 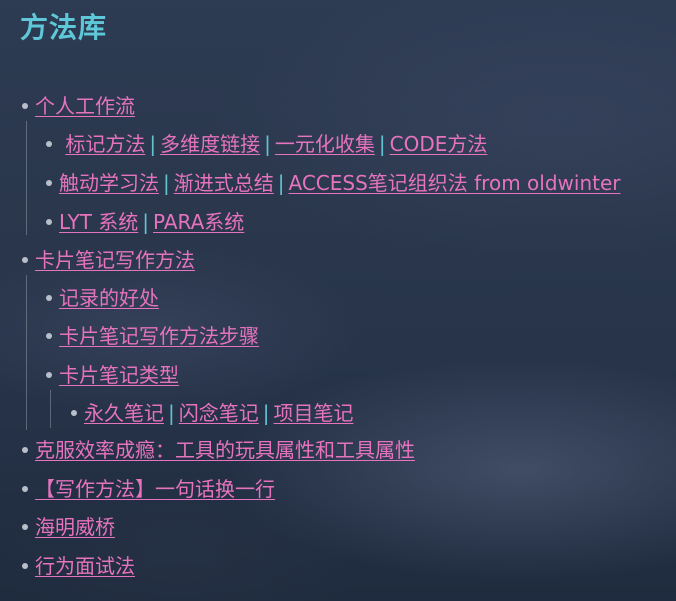 What do you see at coordinates (119, 375) in the screenshot?
I see `link-card-note-types: 卡片笔记类型` at bounding box center [119, 375].